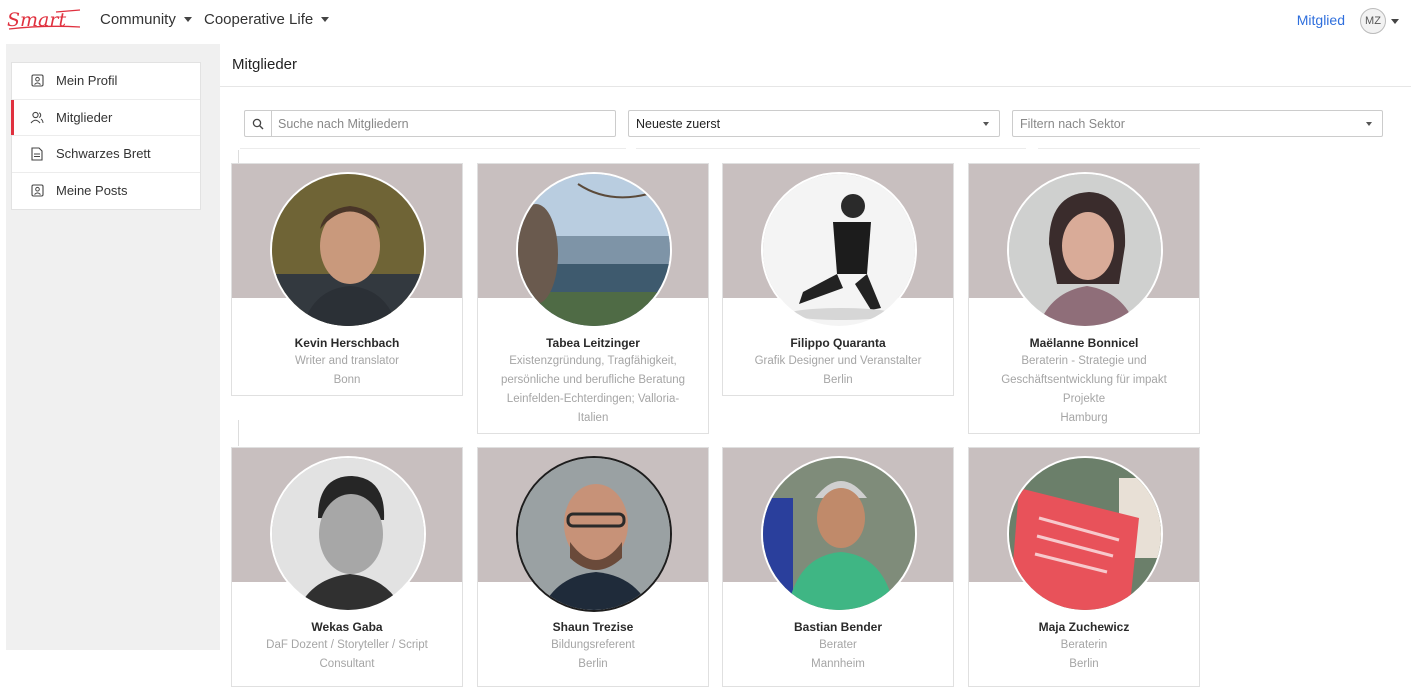 The image size is (1411, 687). I want to click on page-title: Mitglieder, so click(265, 64).